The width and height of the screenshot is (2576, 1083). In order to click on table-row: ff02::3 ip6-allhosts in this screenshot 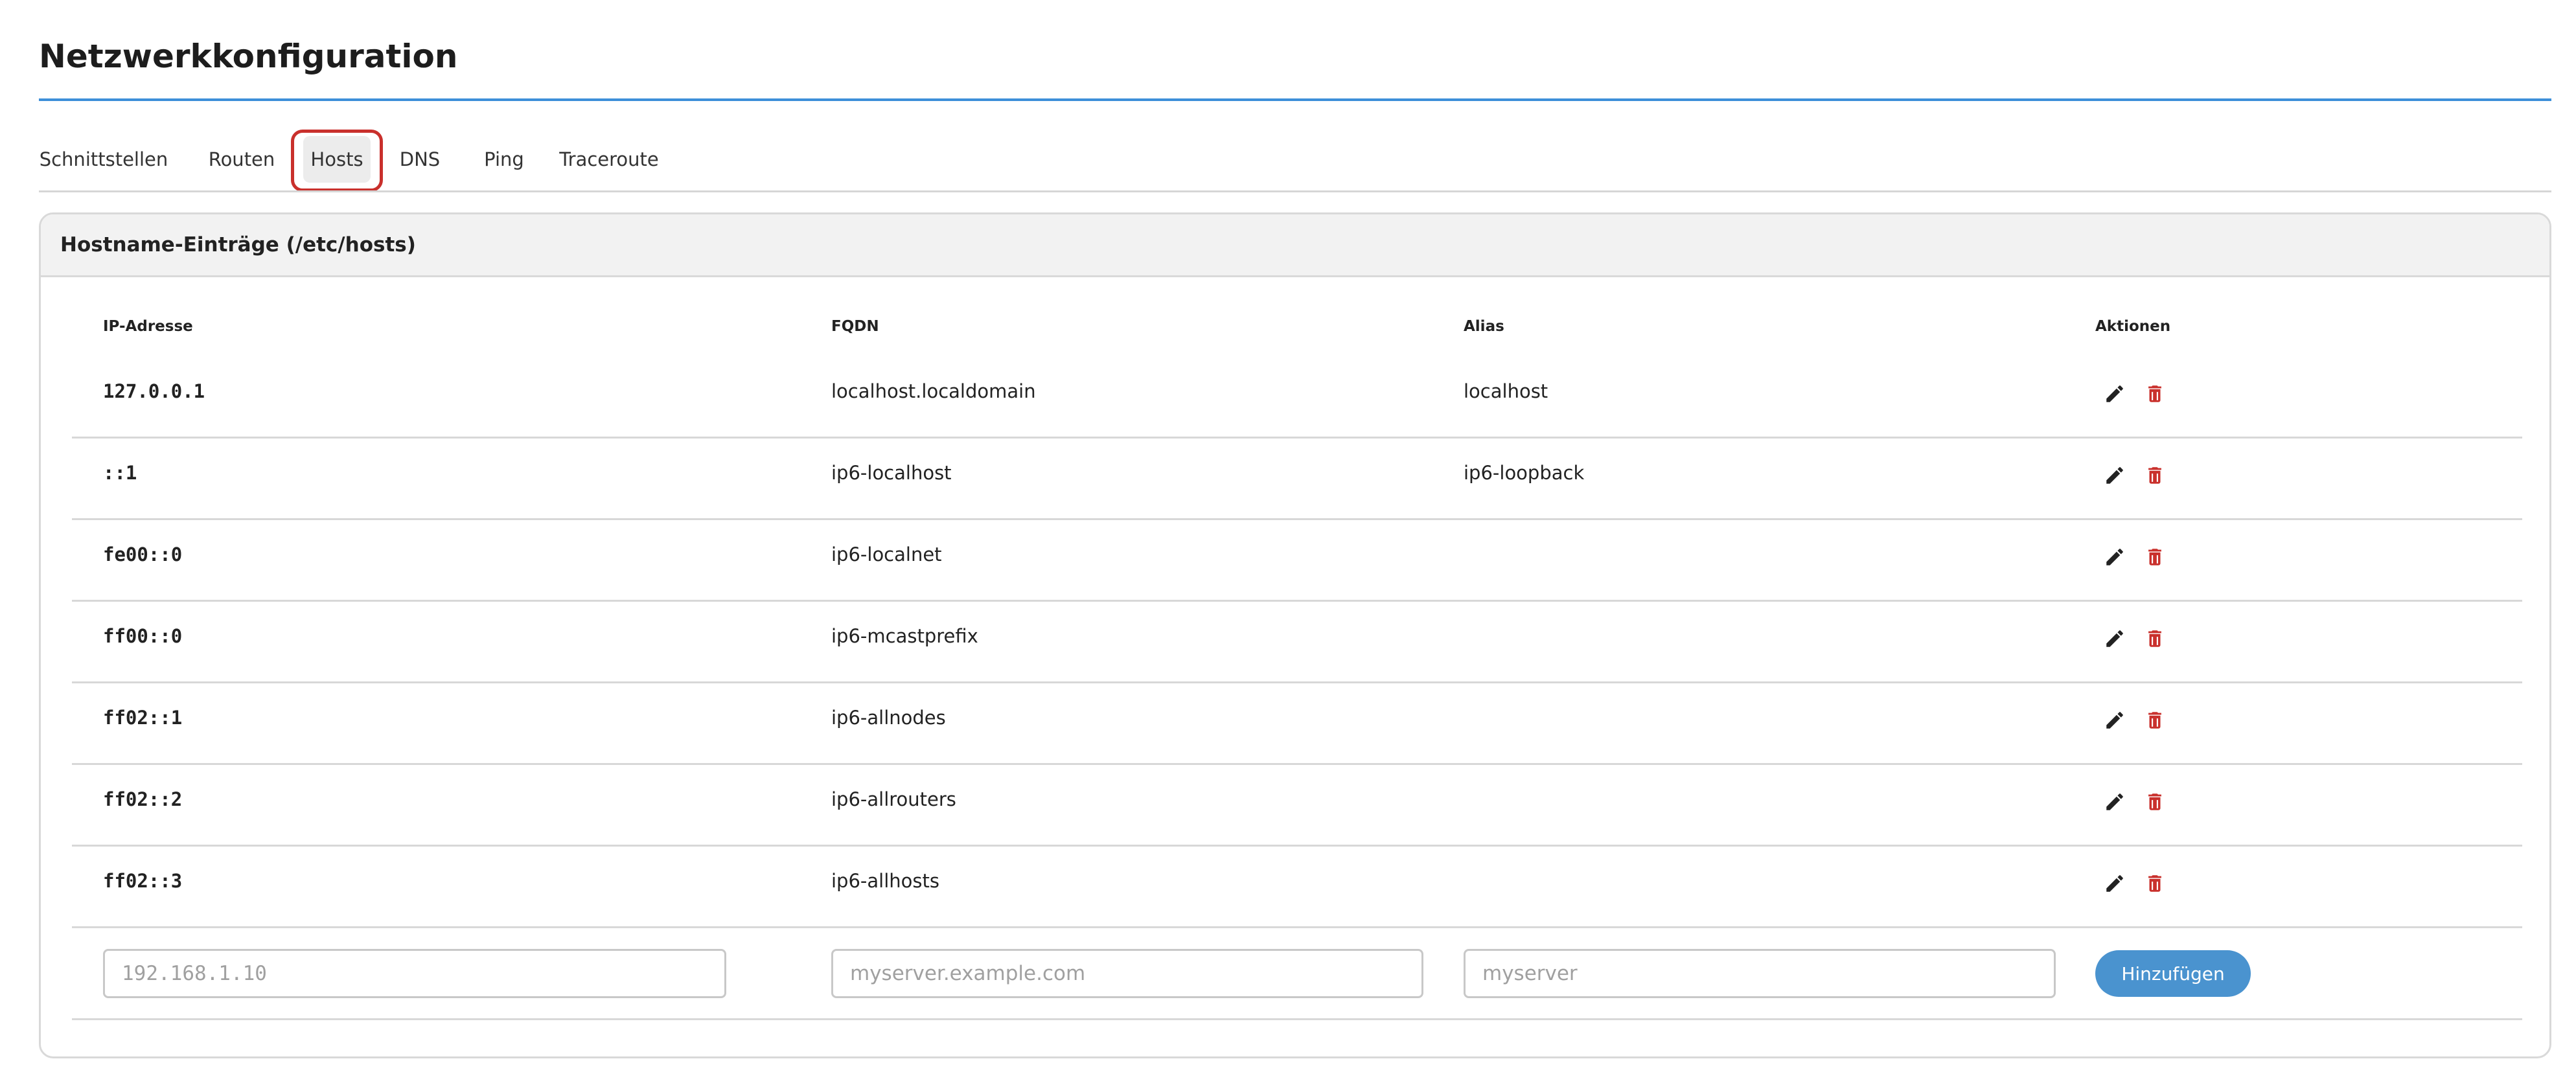, I will do `click(1297, 887)`.